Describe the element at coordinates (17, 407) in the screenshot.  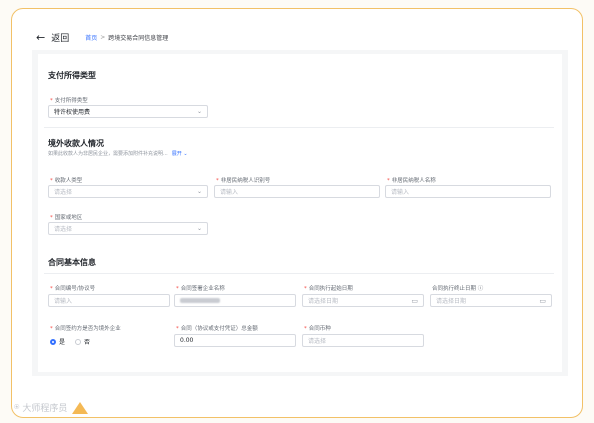
I see `watermark-logo-icon: ⍟` at that location.